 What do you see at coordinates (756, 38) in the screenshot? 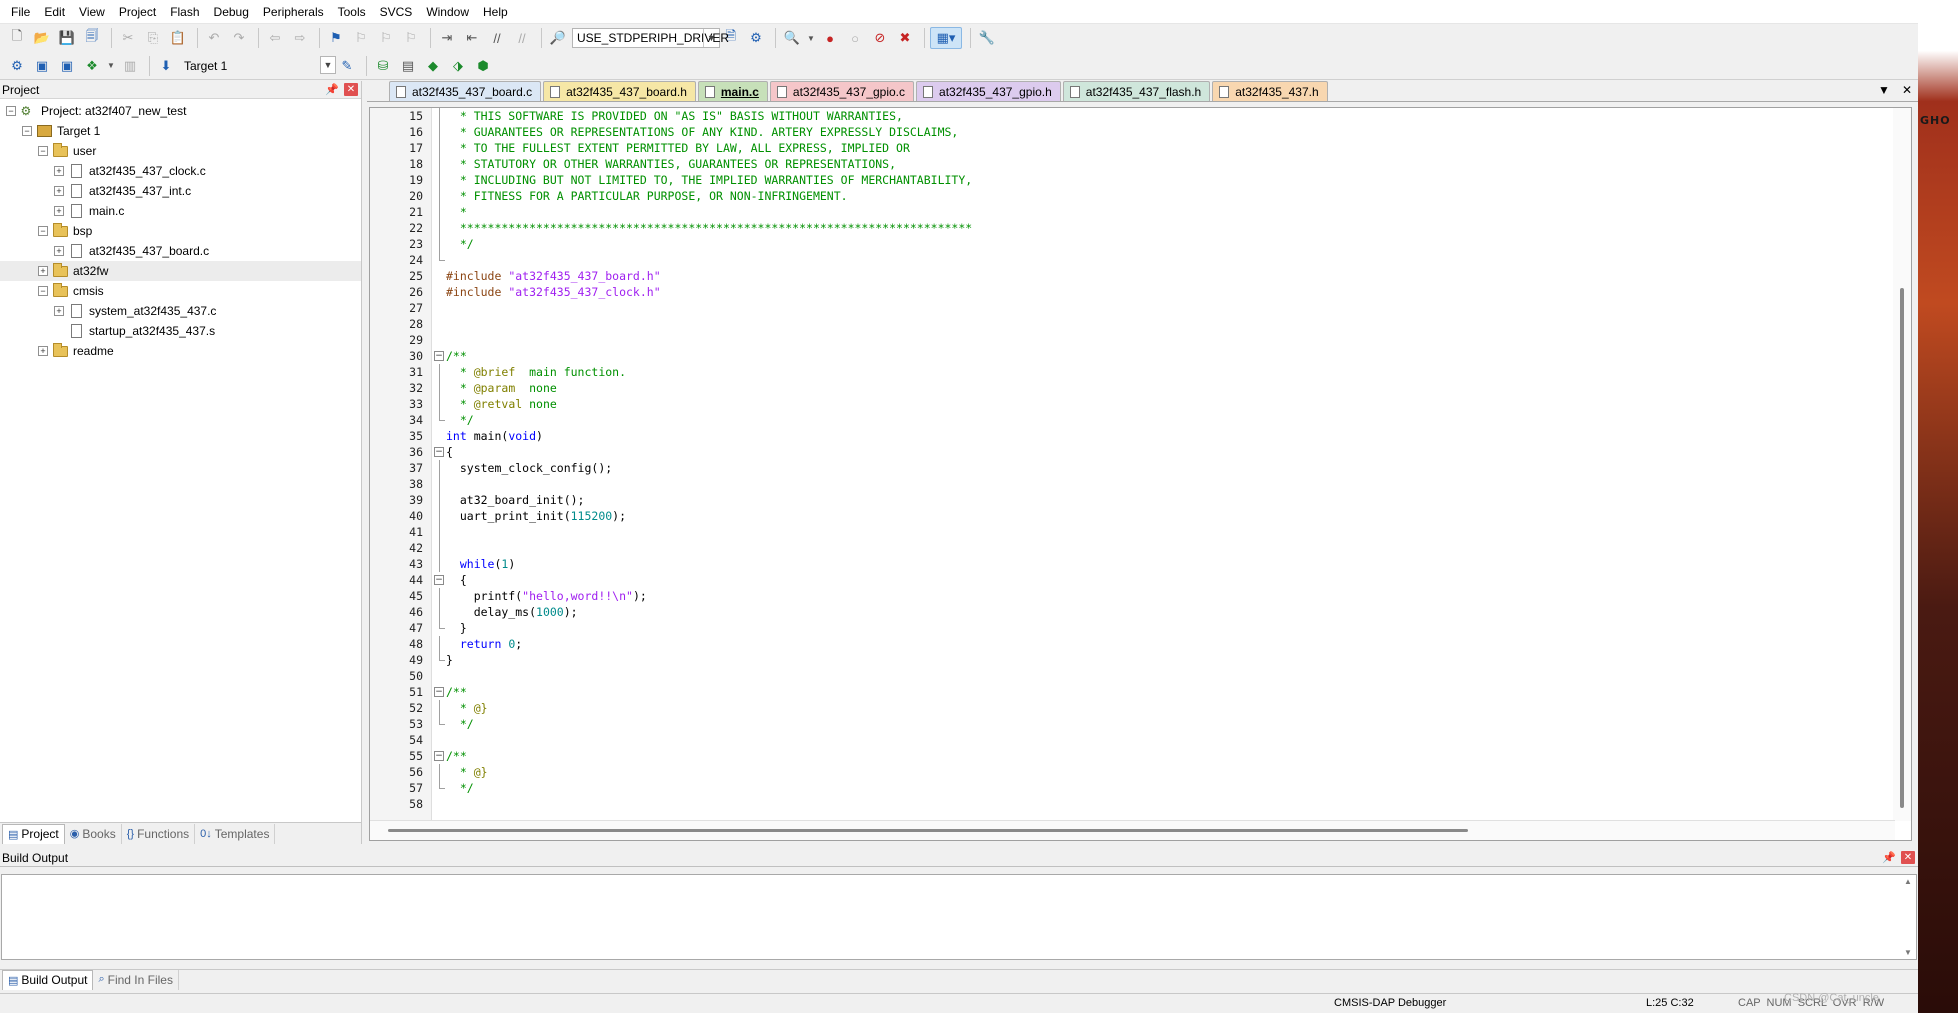
I see `incremental-find-icon: ⚙` at bounding box center [756, 38].